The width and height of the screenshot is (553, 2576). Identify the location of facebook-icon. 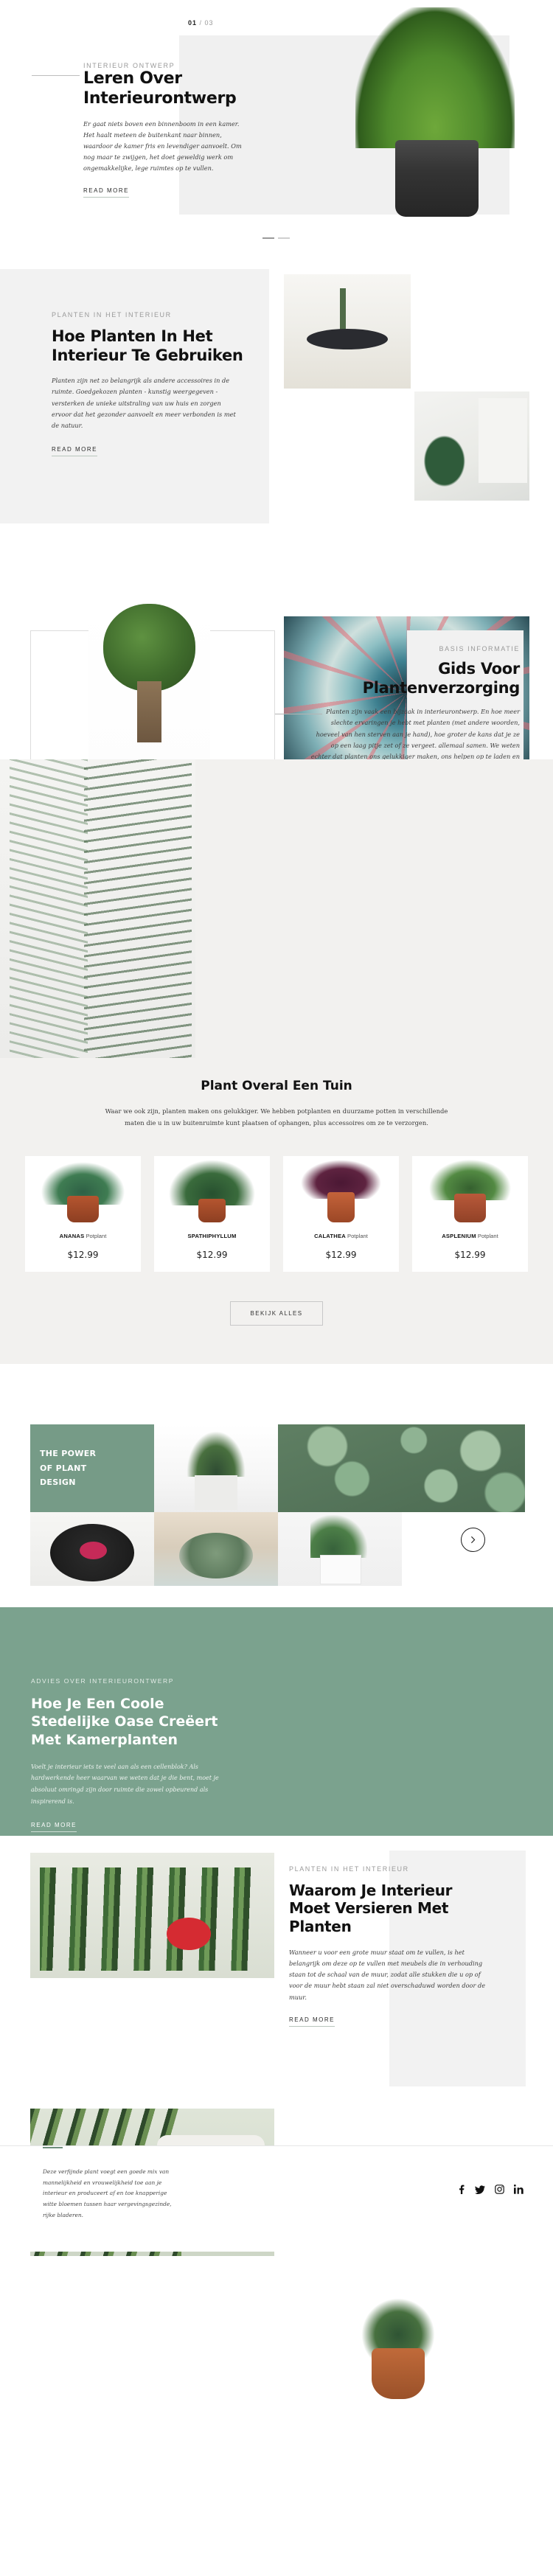
(461, 2190).